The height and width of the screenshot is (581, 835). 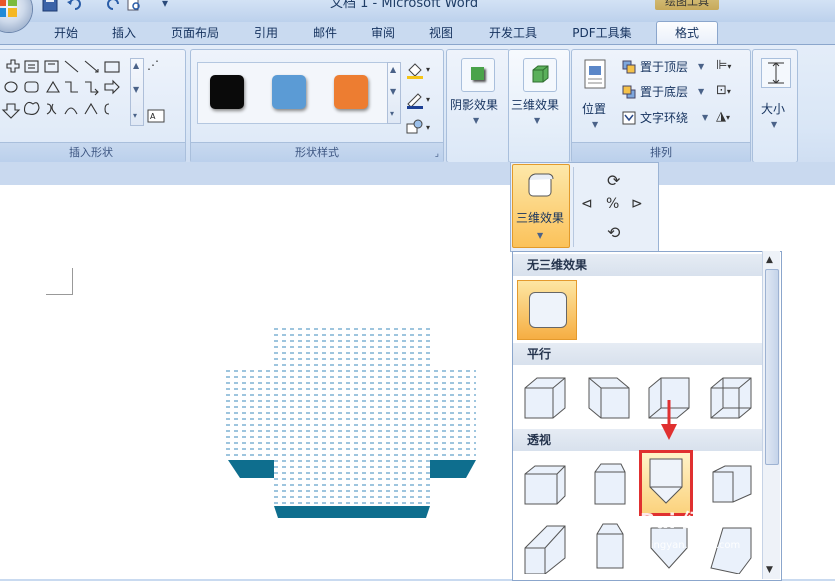 What do you see at coordinates (629, 66) in the screenshot?
I see `bring-to-front-icon` at bounding box center [629, 66].